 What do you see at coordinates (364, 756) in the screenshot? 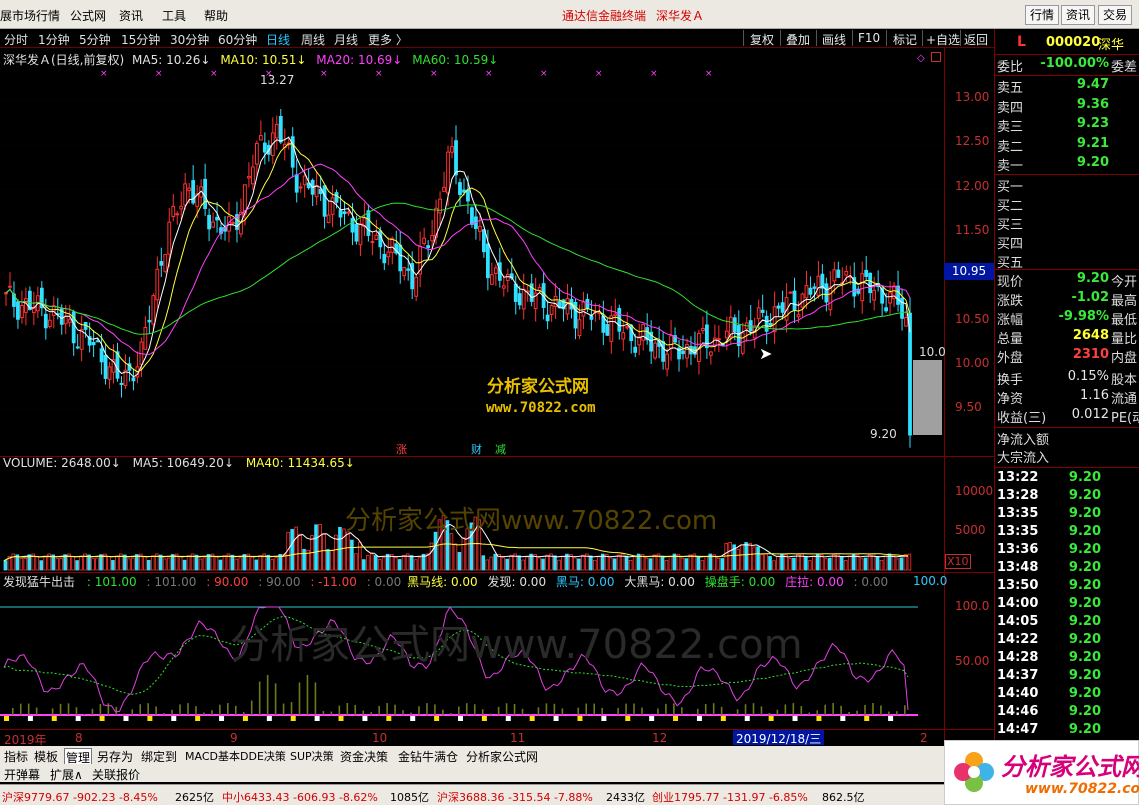
I see `tab-fund: 资金决策` at bounding box center [364, 756].